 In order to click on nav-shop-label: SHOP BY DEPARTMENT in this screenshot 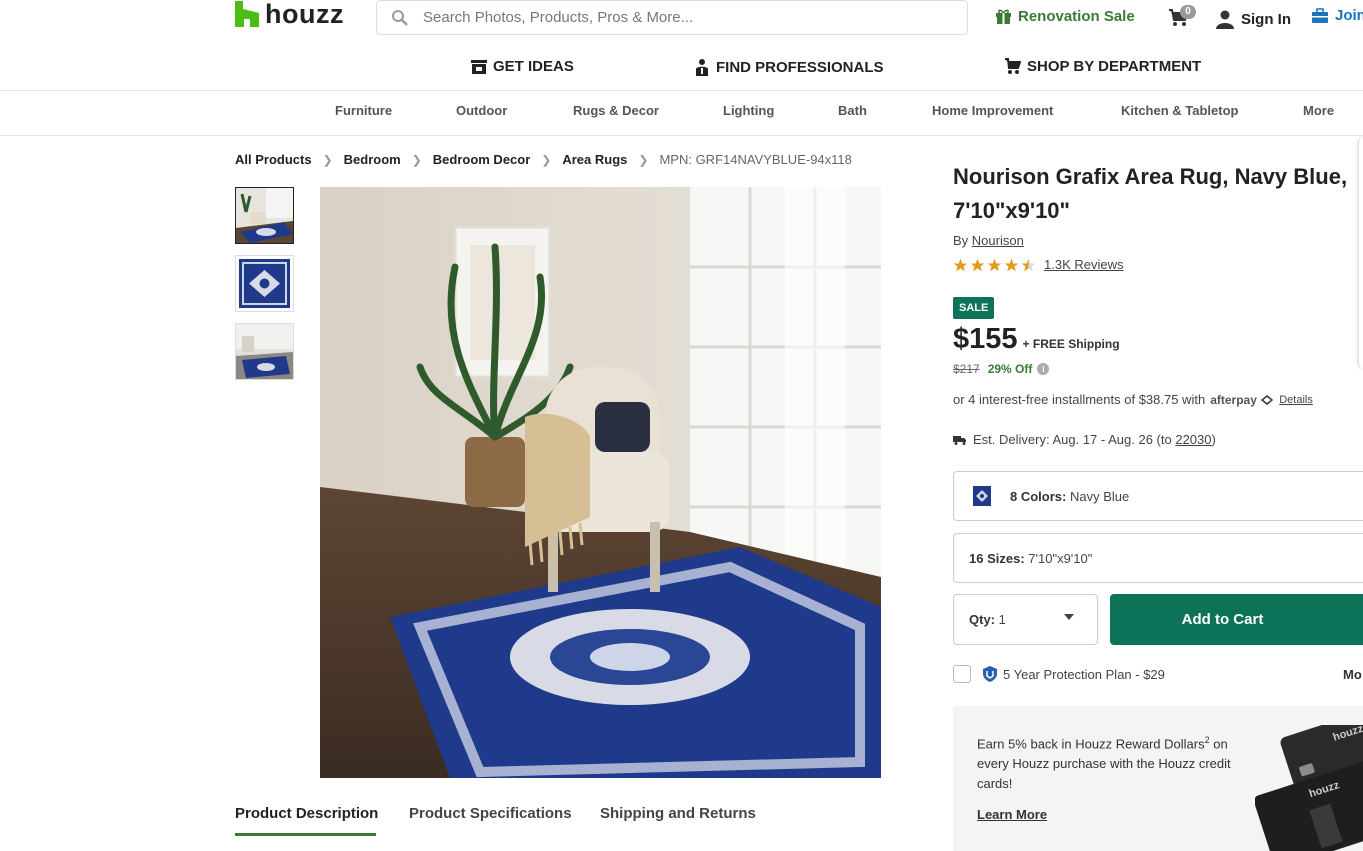, I will do `click(1114, 66)`.